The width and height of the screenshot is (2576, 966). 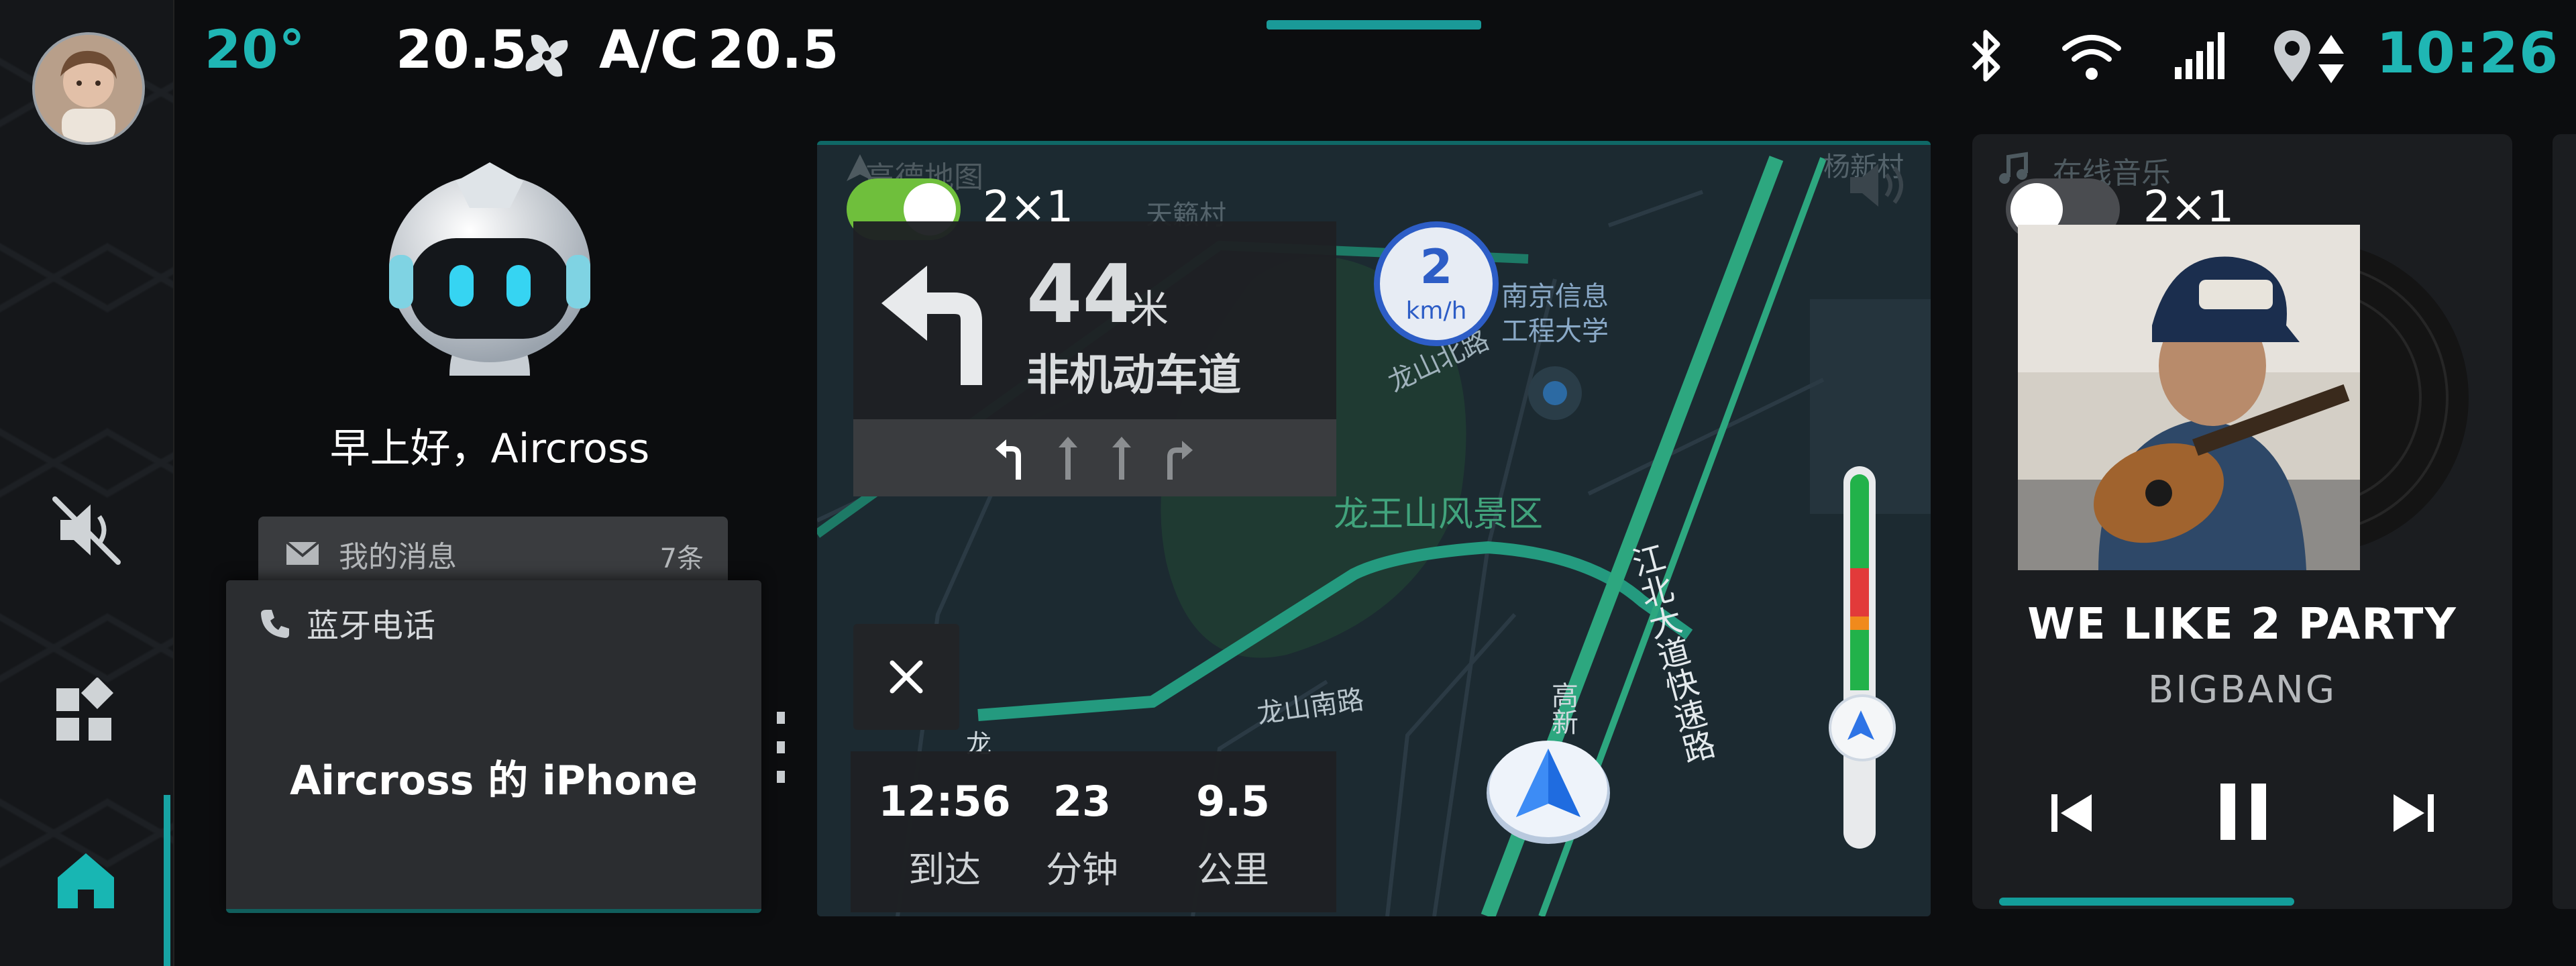 I want to click on location-icon, so click(x=2292, y=56).